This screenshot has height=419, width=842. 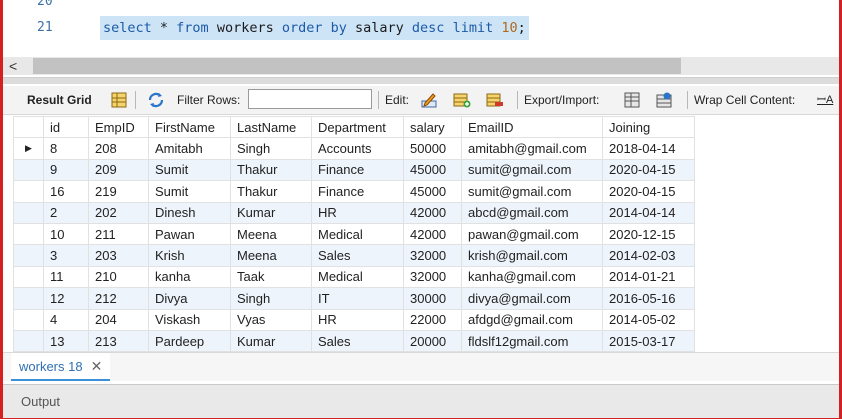 I want to click on cell-id: 3, so click(x=66, y=255).